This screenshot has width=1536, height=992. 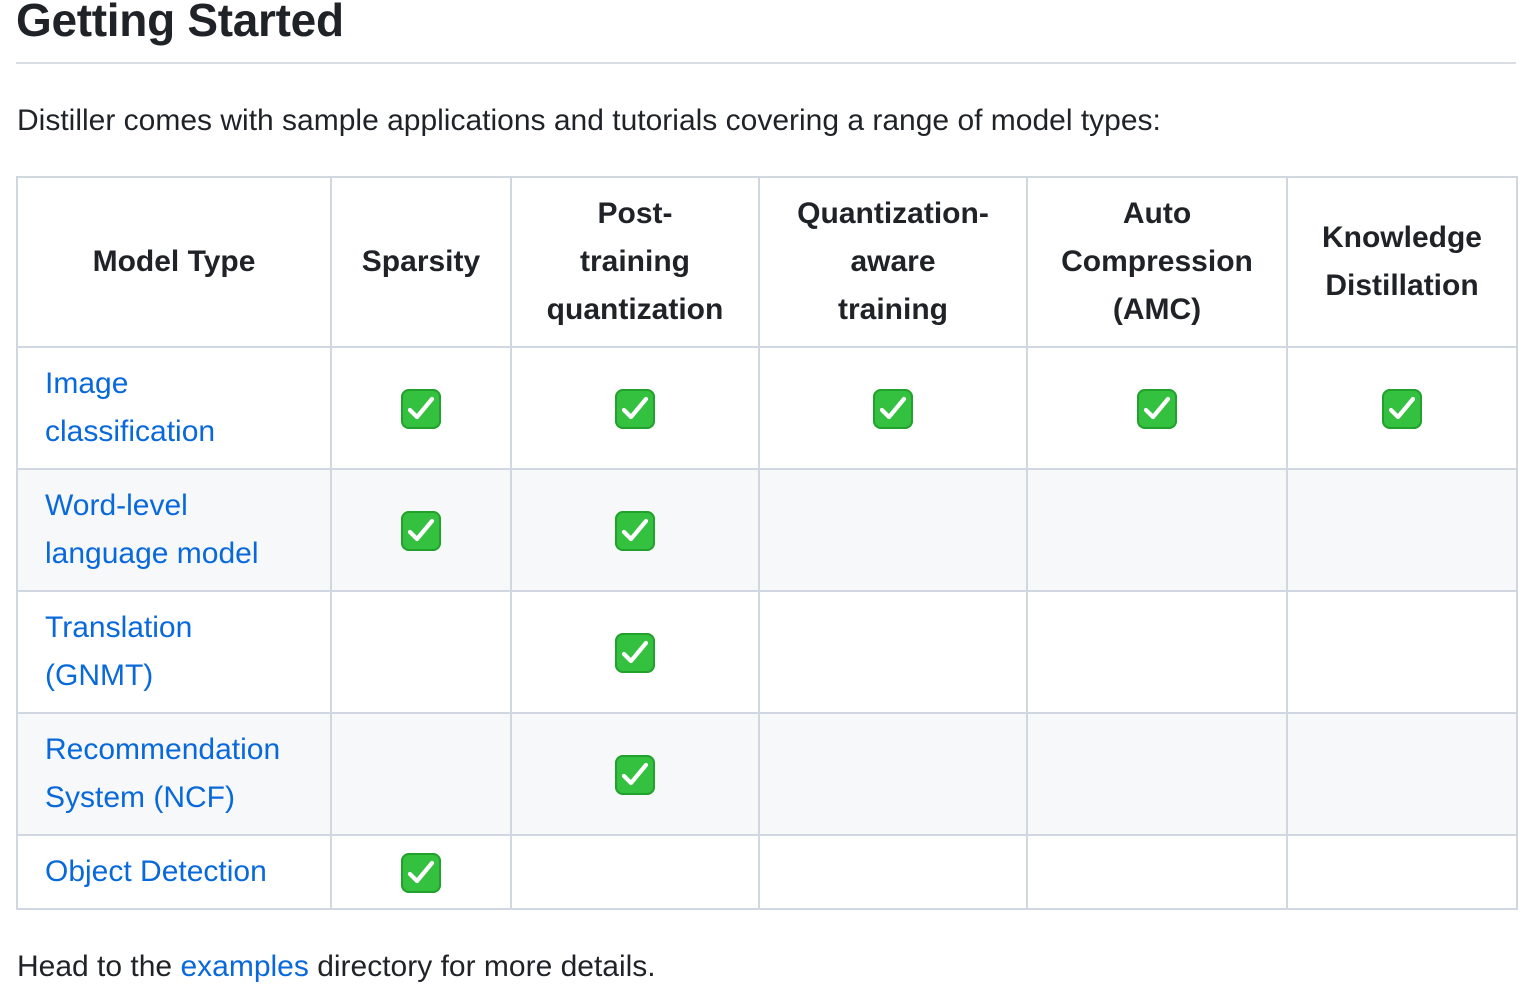 What do you see at coordinates (99, 675) in the screenshot?
I see `model-type-label-line: (GNMT)` at bounding box center [99, 675].